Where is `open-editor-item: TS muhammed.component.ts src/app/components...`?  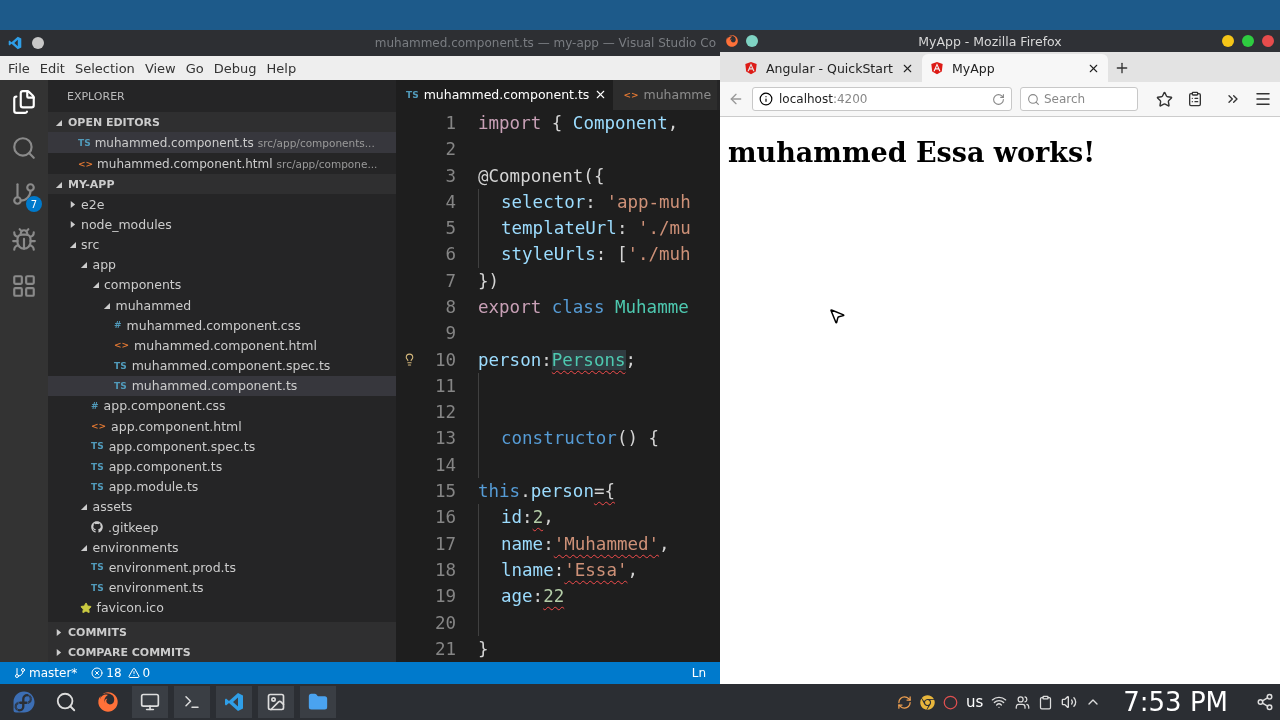
open-editor-item: TS muhammed.component.ts src/app/components... is located at coordinates (222, 142).